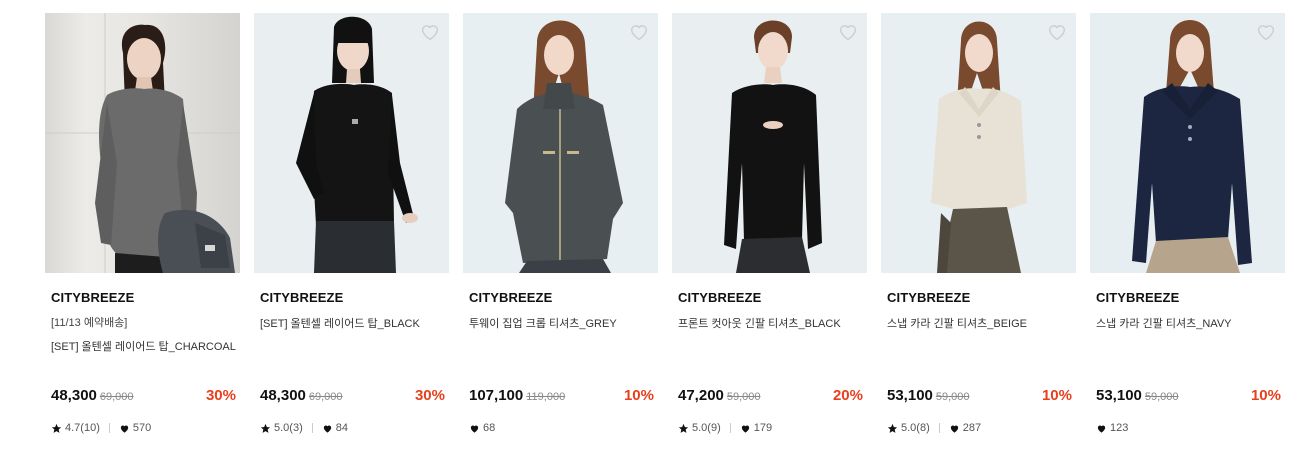 Image resolution: width=1299 pixels, height=456 pixels. What do you see at coordinates (142, 428) in the screenshot?
I see `likes-count: 570` at bounding box center [142, 428].